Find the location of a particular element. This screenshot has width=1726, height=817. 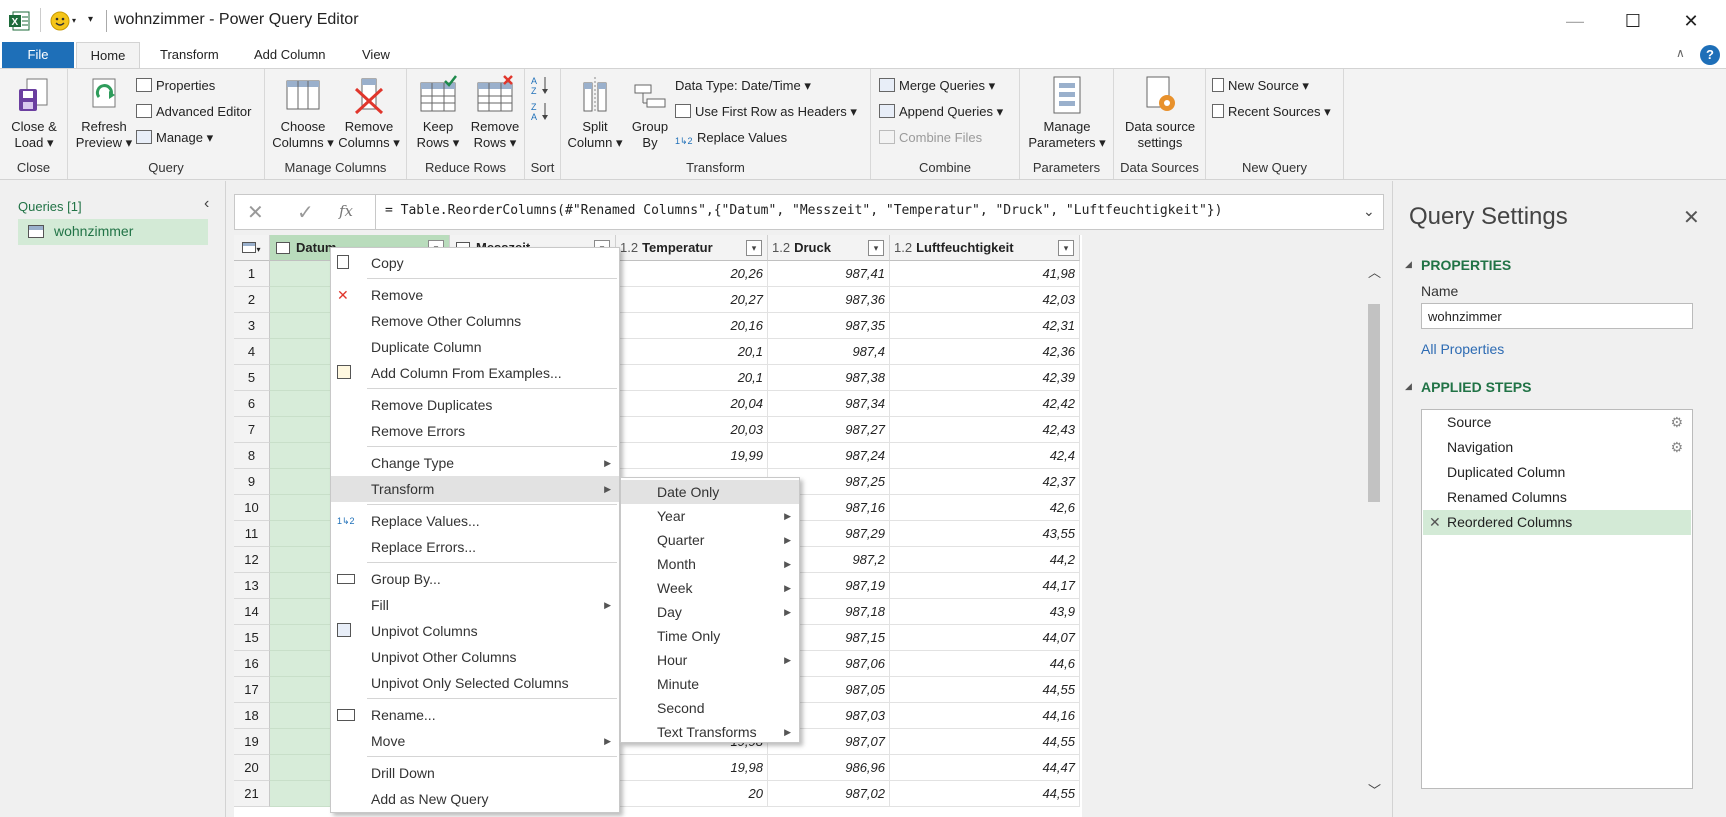

step-duplicated-column: Duplicated Column is located at coordinates (1557, 472).